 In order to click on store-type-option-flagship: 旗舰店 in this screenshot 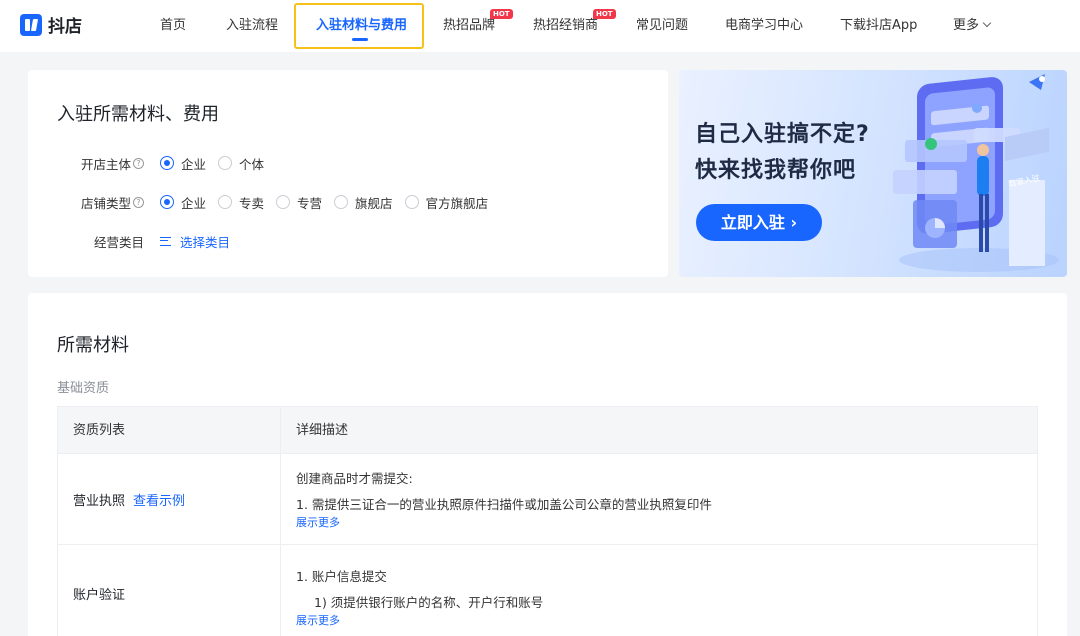, I will do `click(363, 202)`.